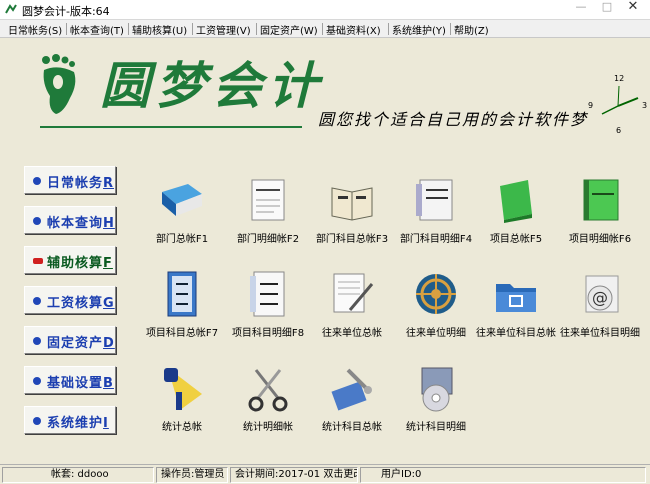  I want to click on nav-payroll-button: 工资核算G, so click(70, 300).